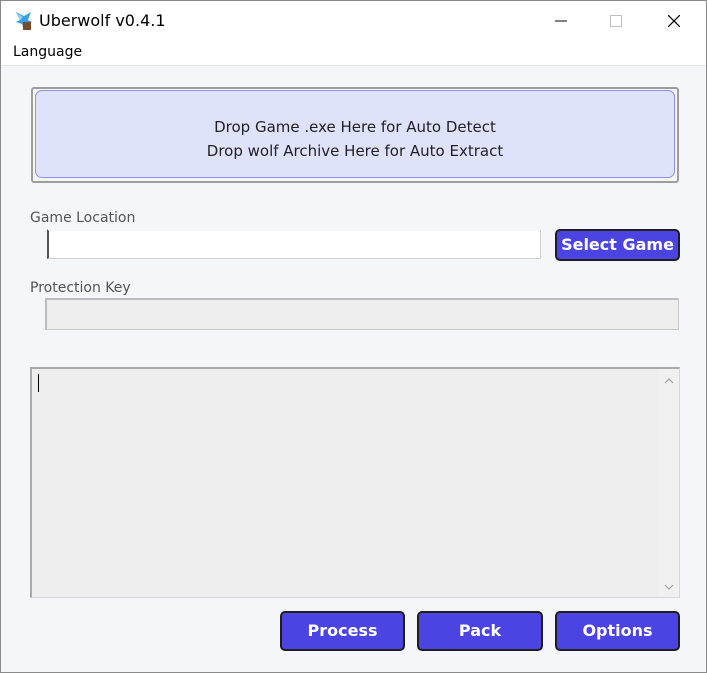 This screenshot has width=707, height=673. What do you see at coordinates (102, 20) in the screenshot?
I see `window-title: Uberwolf v0.4.1` at bounding box center [102, 20].